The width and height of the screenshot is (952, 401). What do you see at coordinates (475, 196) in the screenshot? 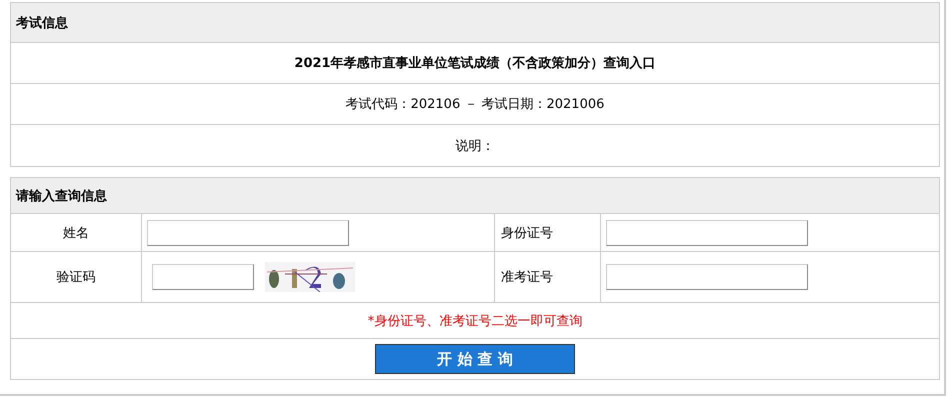
I see `section-heading: 请输入查询信息` at bounding box center [475, 196].